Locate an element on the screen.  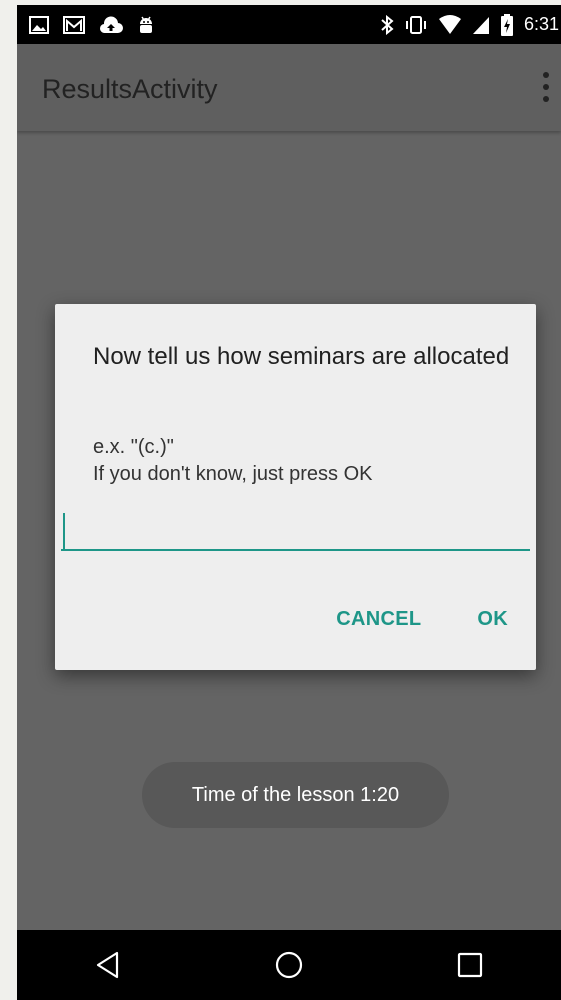
text-cursor is located at coordinates (64, 532).